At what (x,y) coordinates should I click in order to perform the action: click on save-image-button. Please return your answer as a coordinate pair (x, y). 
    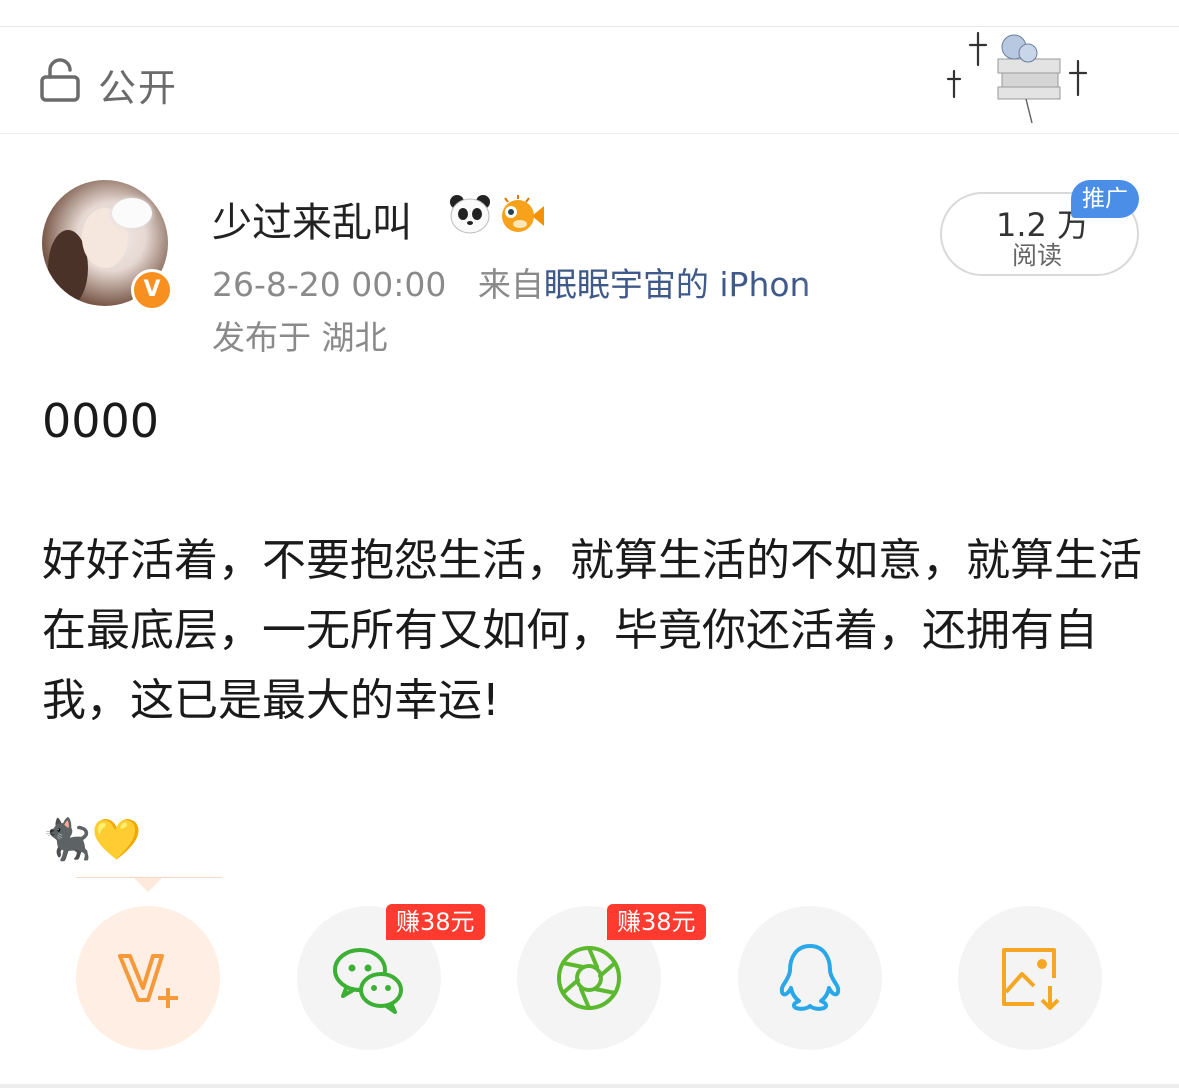
    Looking at the image, I should click on (1030, 978).